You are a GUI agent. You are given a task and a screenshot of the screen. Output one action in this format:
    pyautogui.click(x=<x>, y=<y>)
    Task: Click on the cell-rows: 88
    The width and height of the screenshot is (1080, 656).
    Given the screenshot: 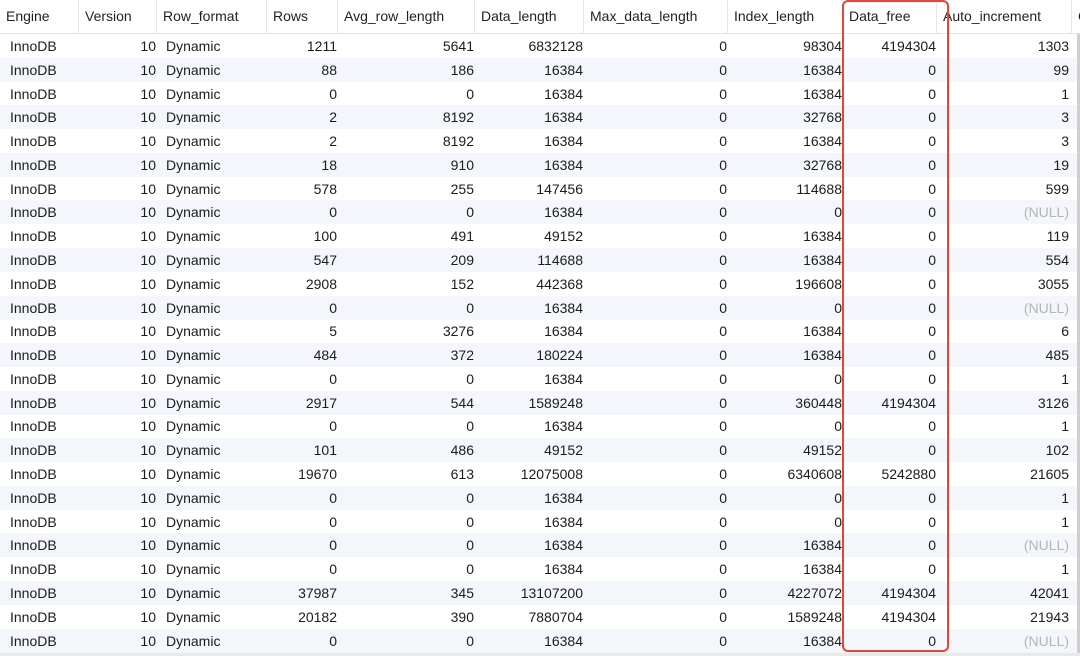 What is the action you would take?
    pyautogui.click(x=291, y=70)
    